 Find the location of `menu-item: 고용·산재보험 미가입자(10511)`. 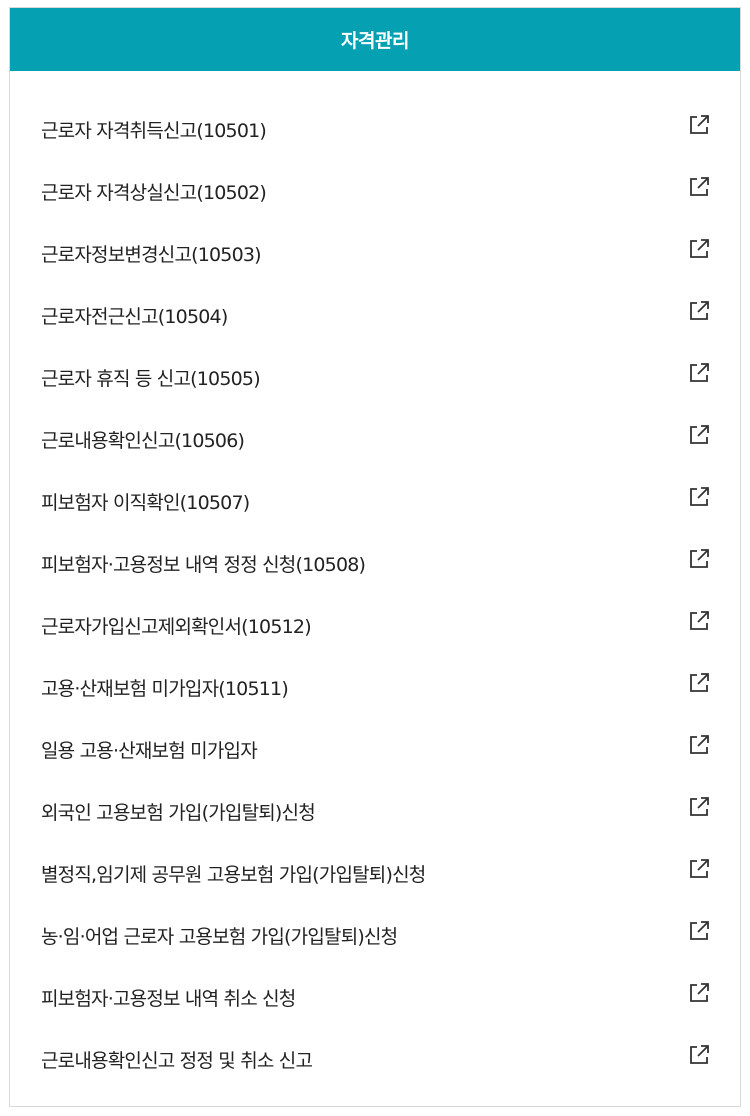

menu-item: 고용·산재보험 미가입자(10511) is located at coordinates (375, 687).